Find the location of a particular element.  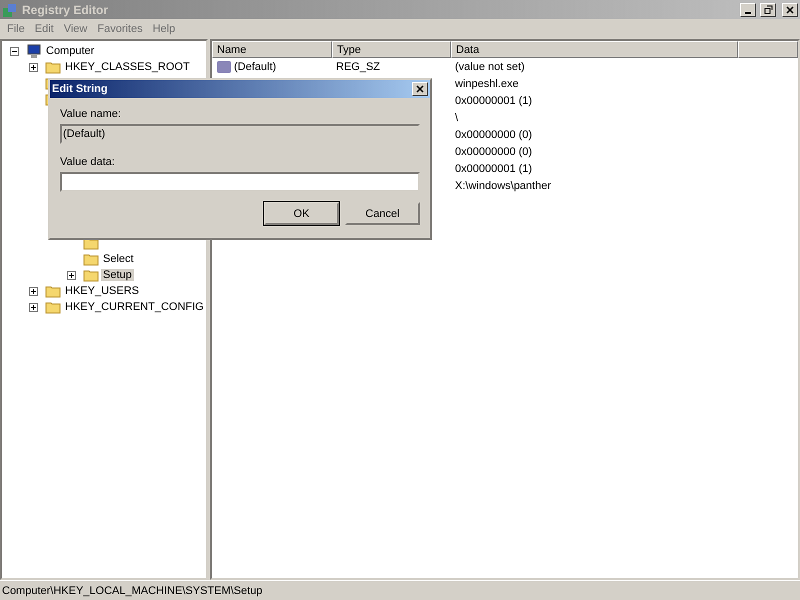

collapse-button is located at coordinates (14, 51).